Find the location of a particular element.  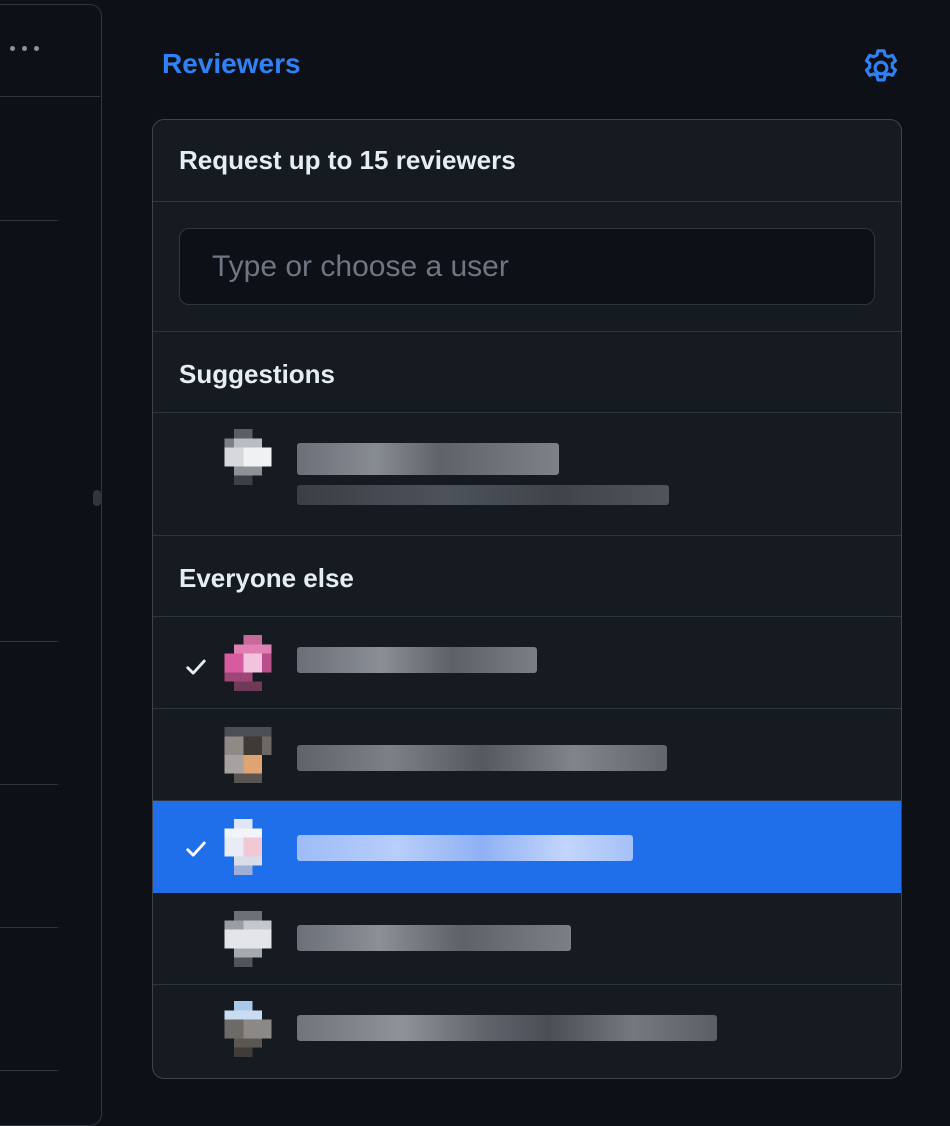

gear-icon is located at coordinates (881, 68).